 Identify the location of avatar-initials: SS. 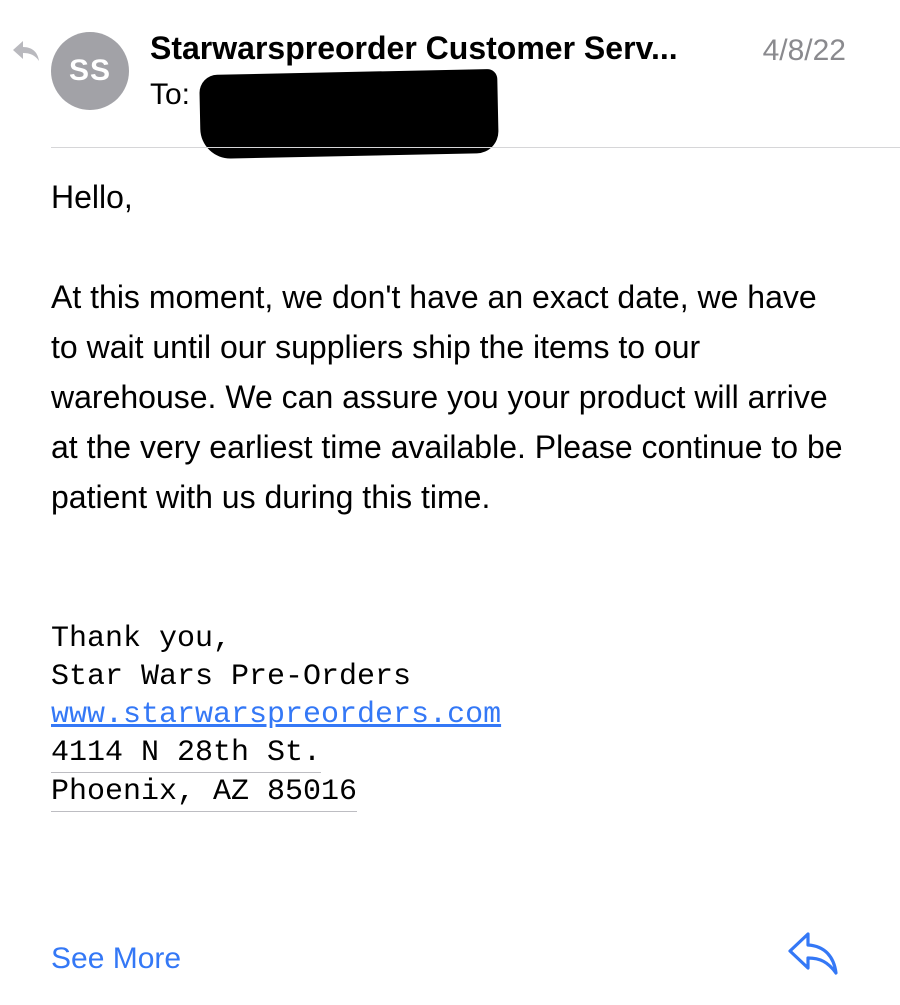
(90, 70).